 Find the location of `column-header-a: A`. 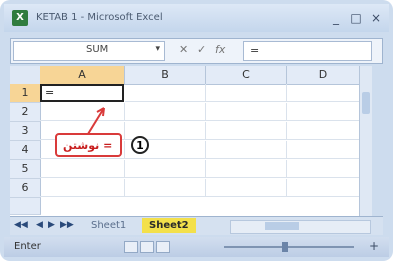

column-header-a: A is located at coordinates (82, 75).